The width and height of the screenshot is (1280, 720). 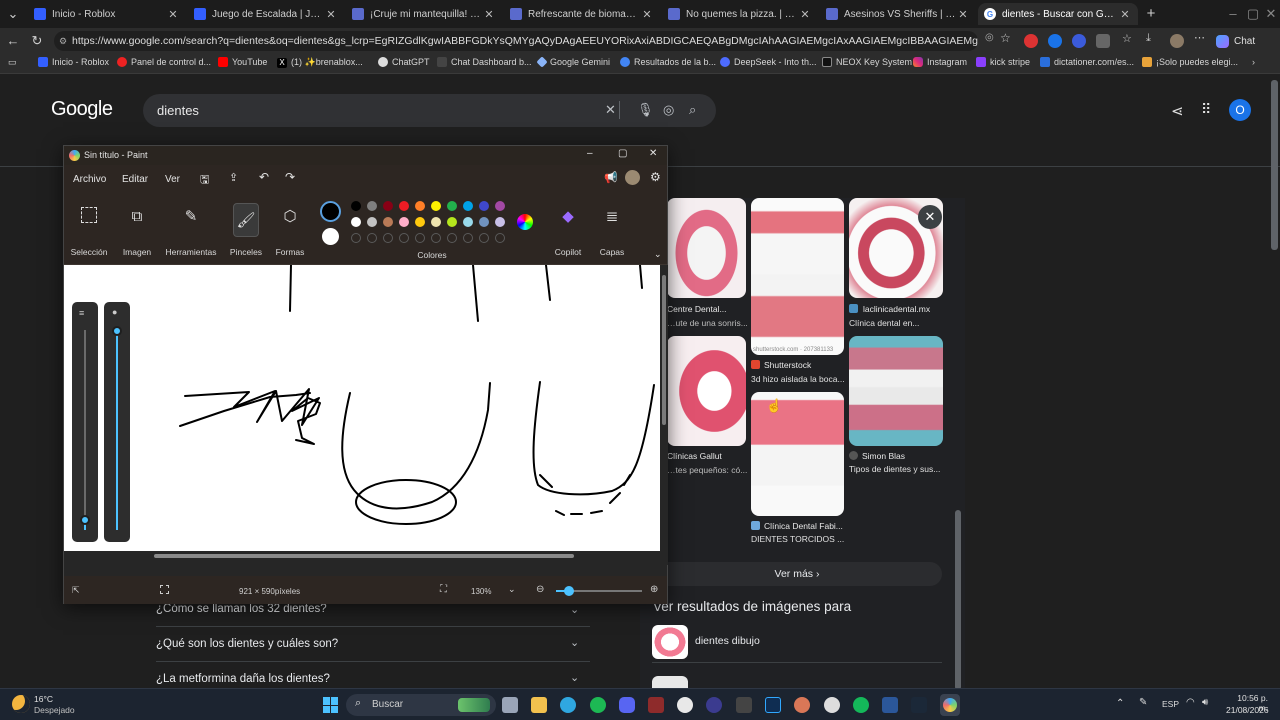 I want to click on copilot-tool: ◆ Copilot, so click(x=568, y=230).